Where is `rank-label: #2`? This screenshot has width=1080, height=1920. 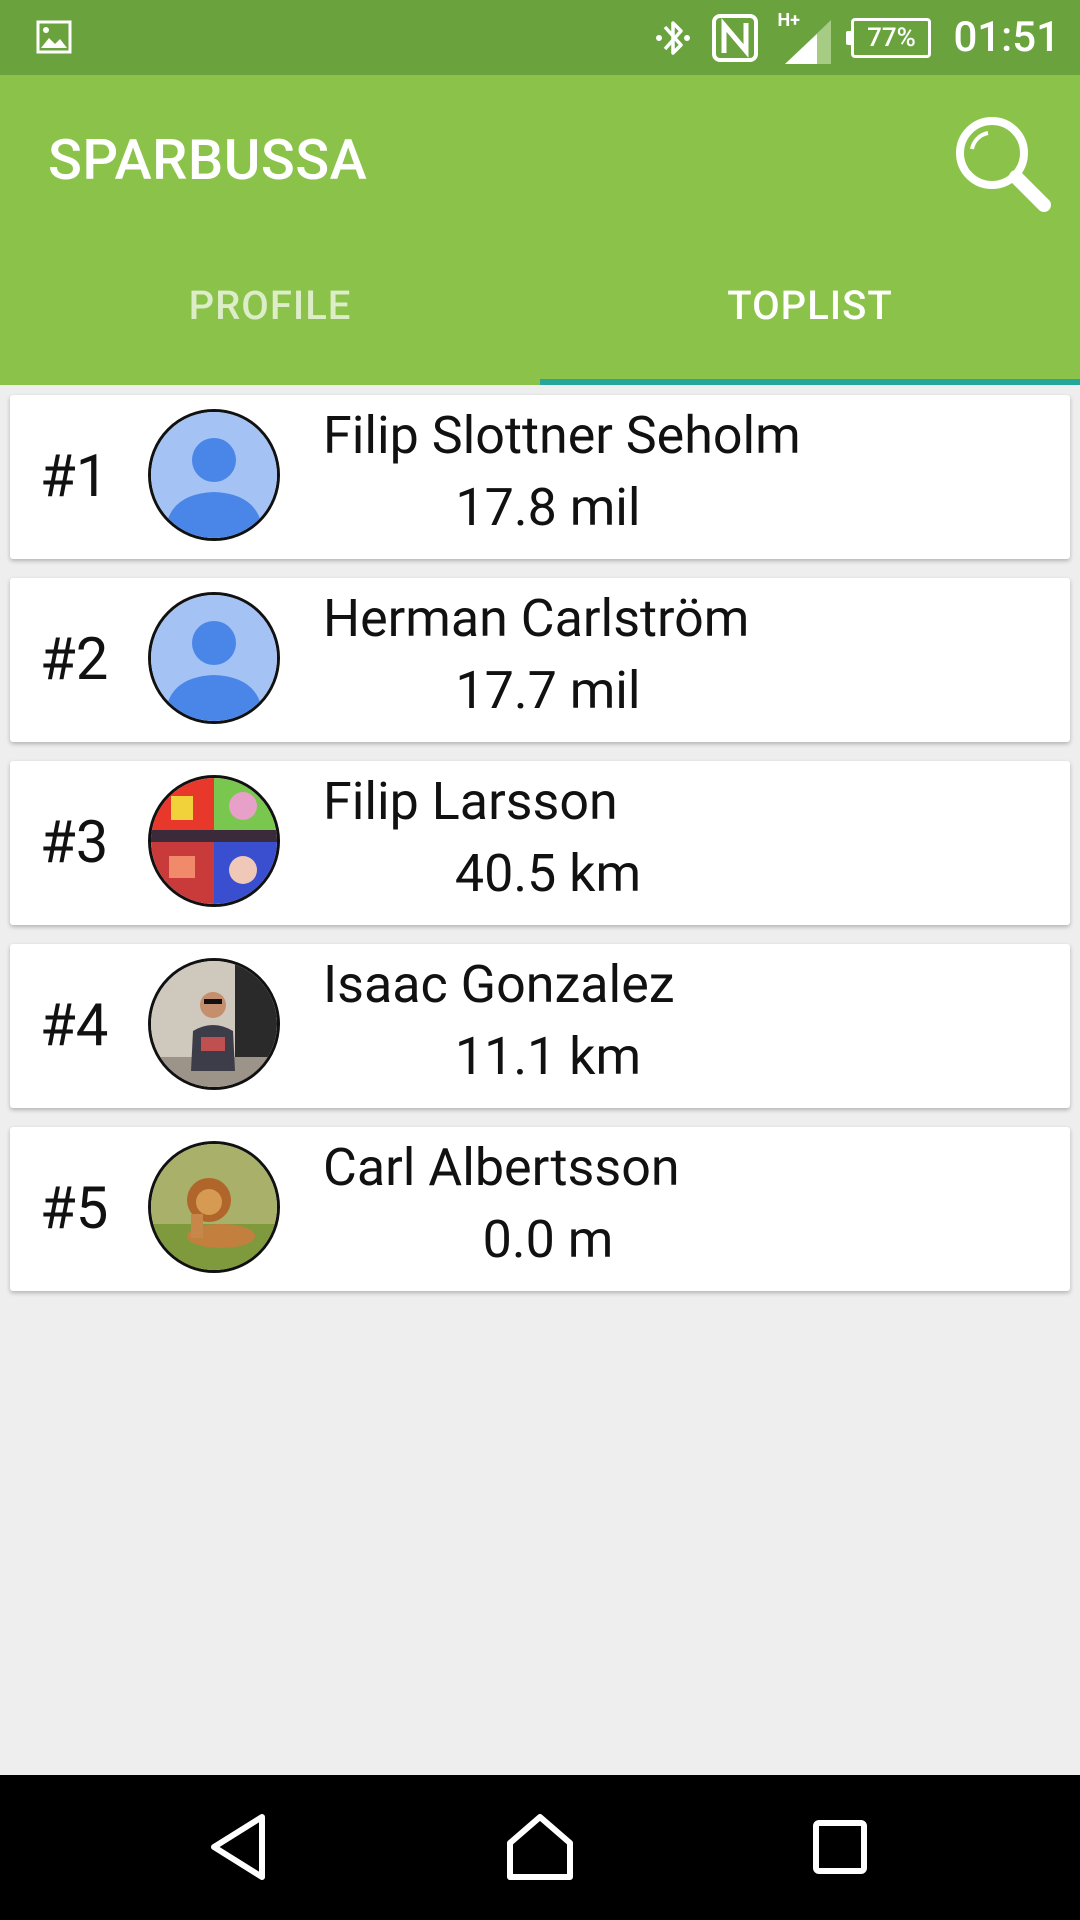
rank-label: #2 is located at coordinates (74, 660).